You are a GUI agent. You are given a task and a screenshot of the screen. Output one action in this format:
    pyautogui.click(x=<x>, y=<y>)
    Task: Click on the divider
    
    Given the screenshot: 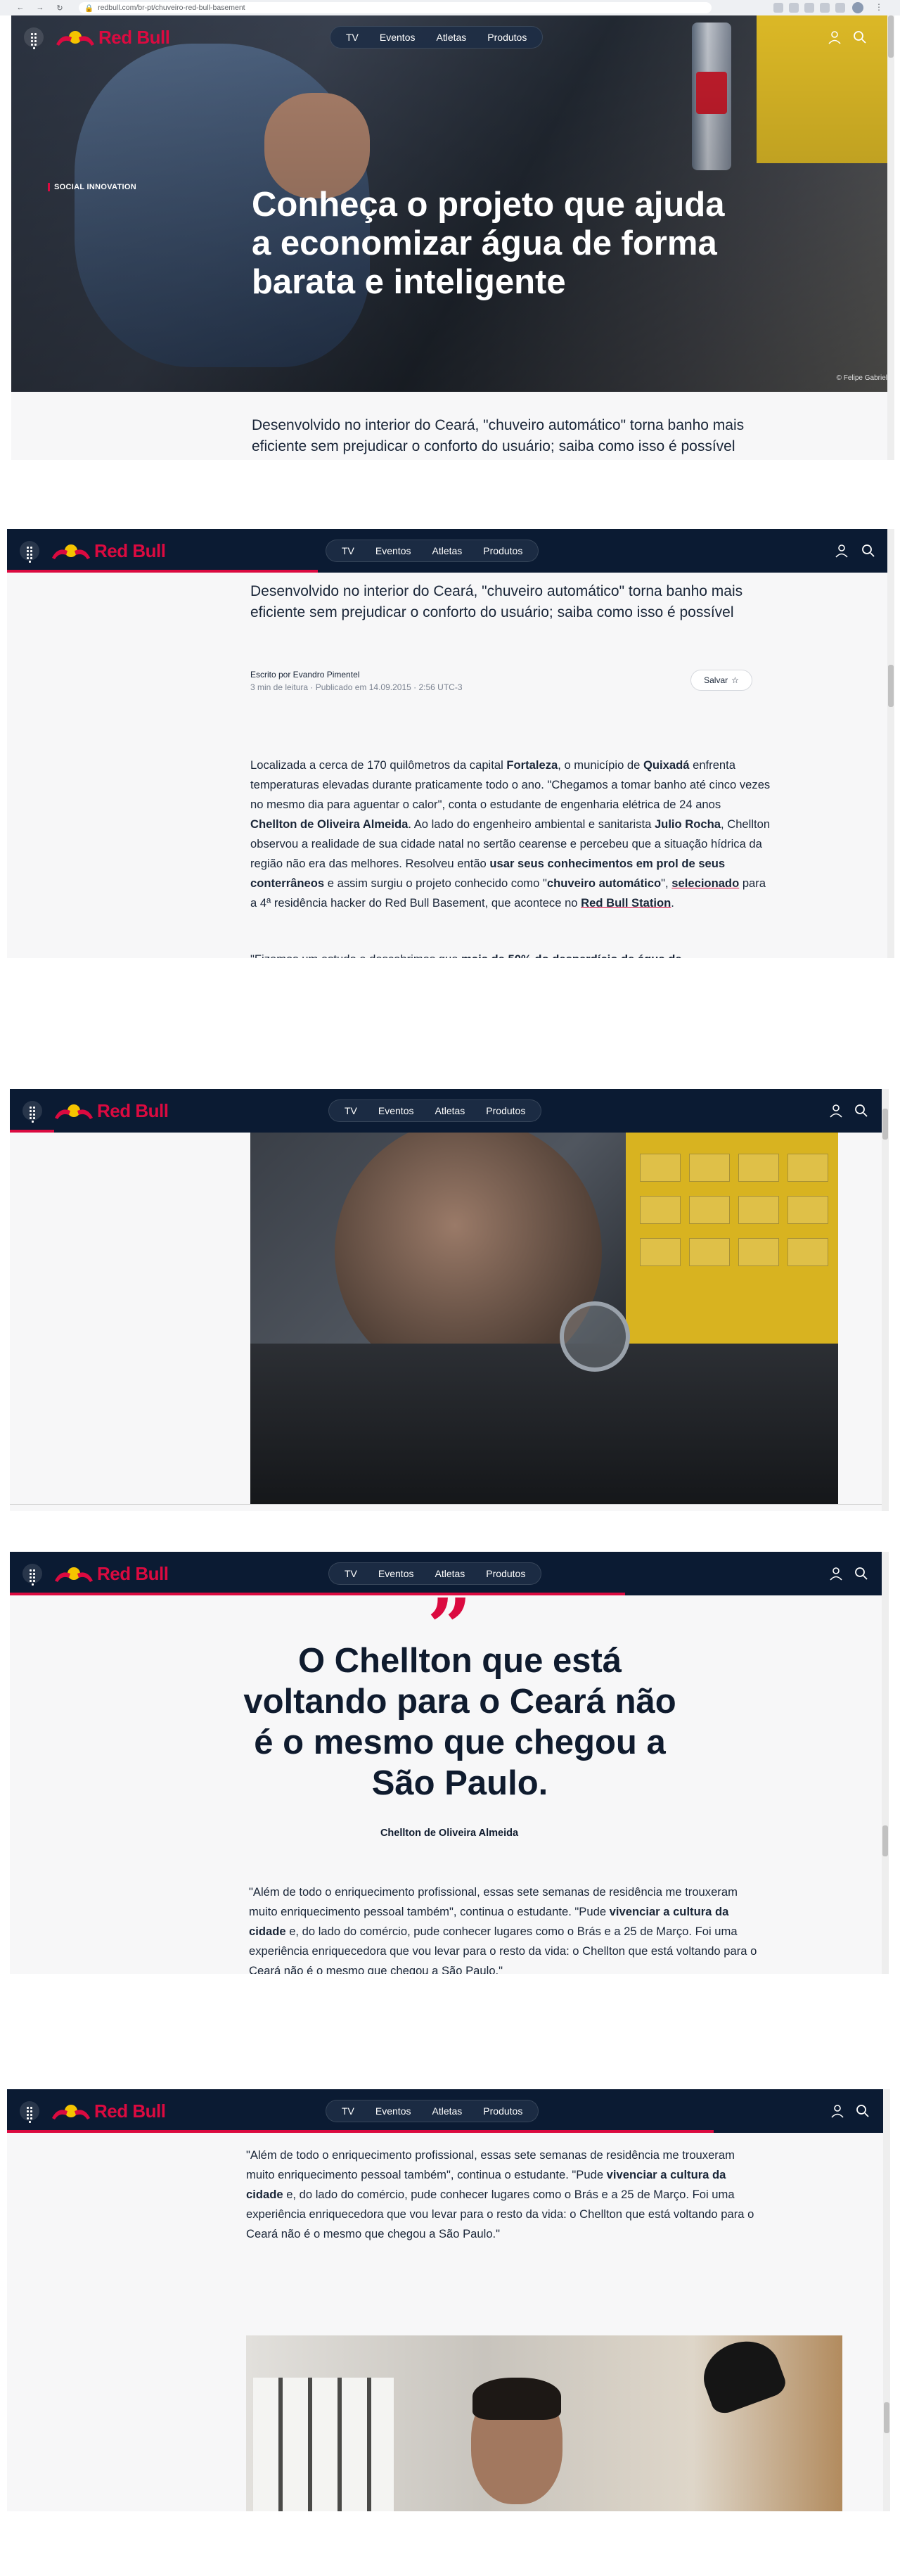 What is the action you would take?
    pyautogui.click(x=446, y=1504)
    